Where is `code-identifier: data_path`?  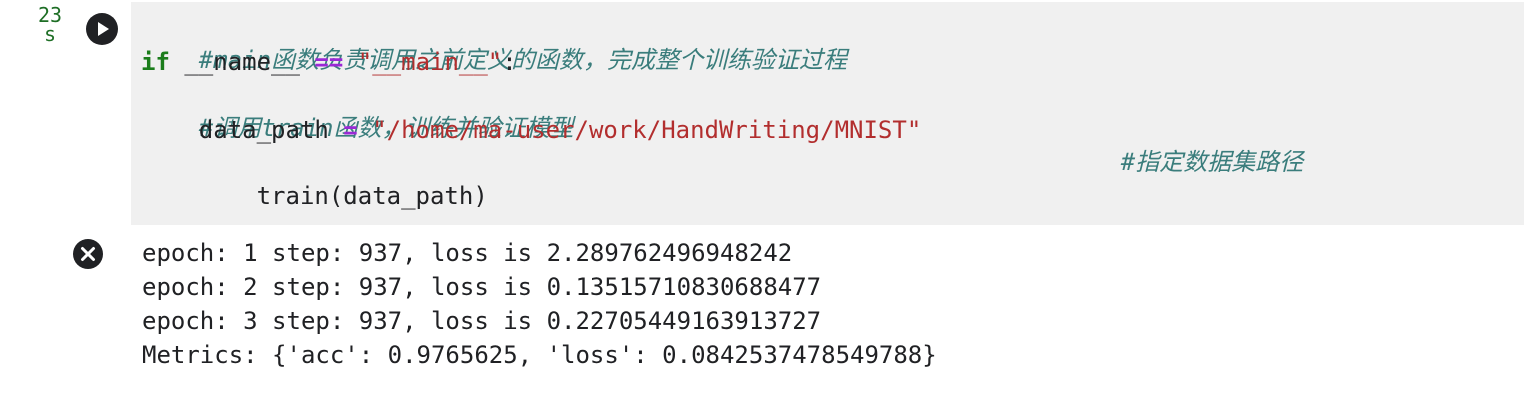 code-identifier: data_path is located at coordinates (242, 130).